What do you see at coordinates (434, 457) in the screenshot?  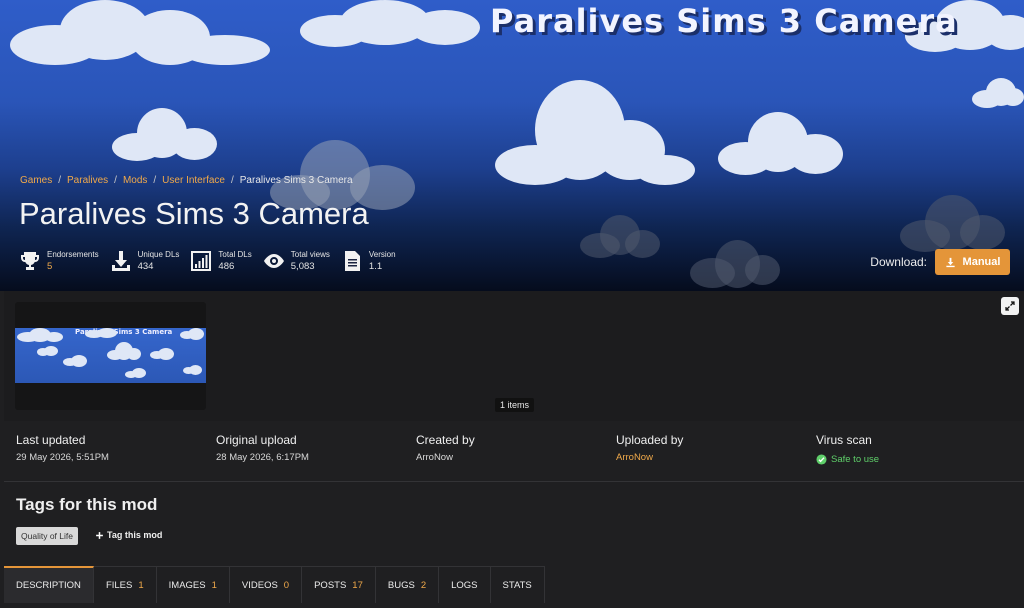 I see `meta-value: ArroNow` at bounding box center [434, 457].